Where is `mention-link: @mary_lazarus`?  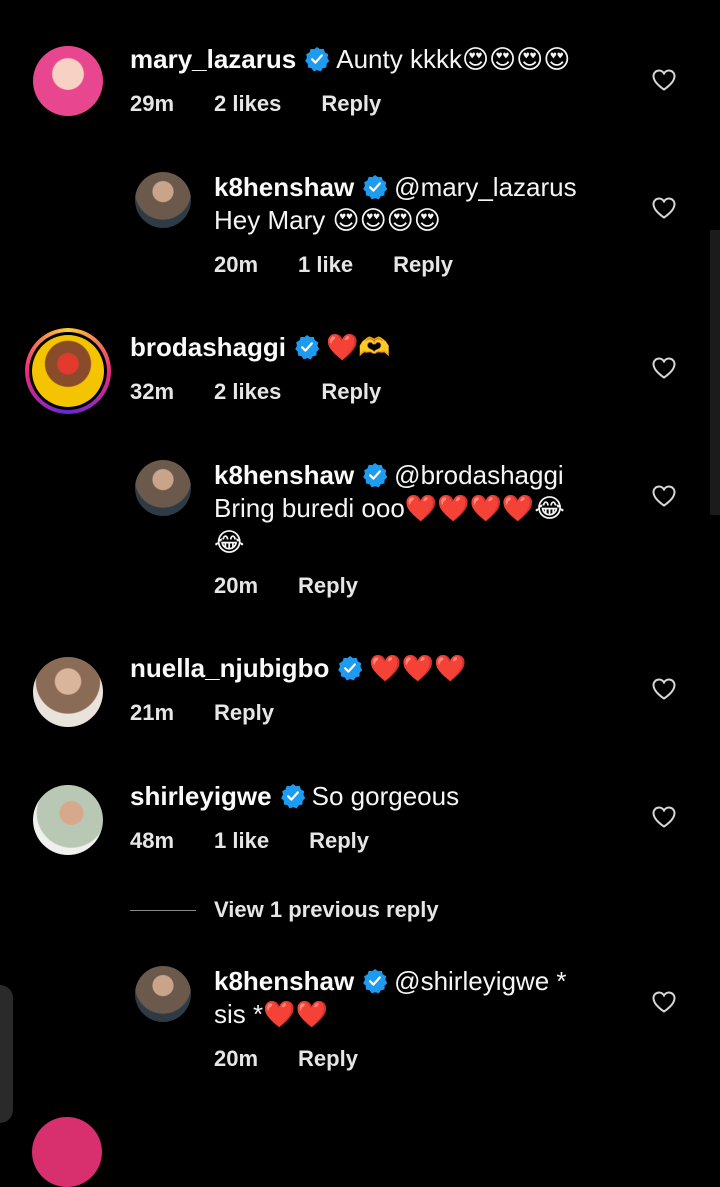 mention-link: @mary_lazarus is located at coordinates (485, 187).